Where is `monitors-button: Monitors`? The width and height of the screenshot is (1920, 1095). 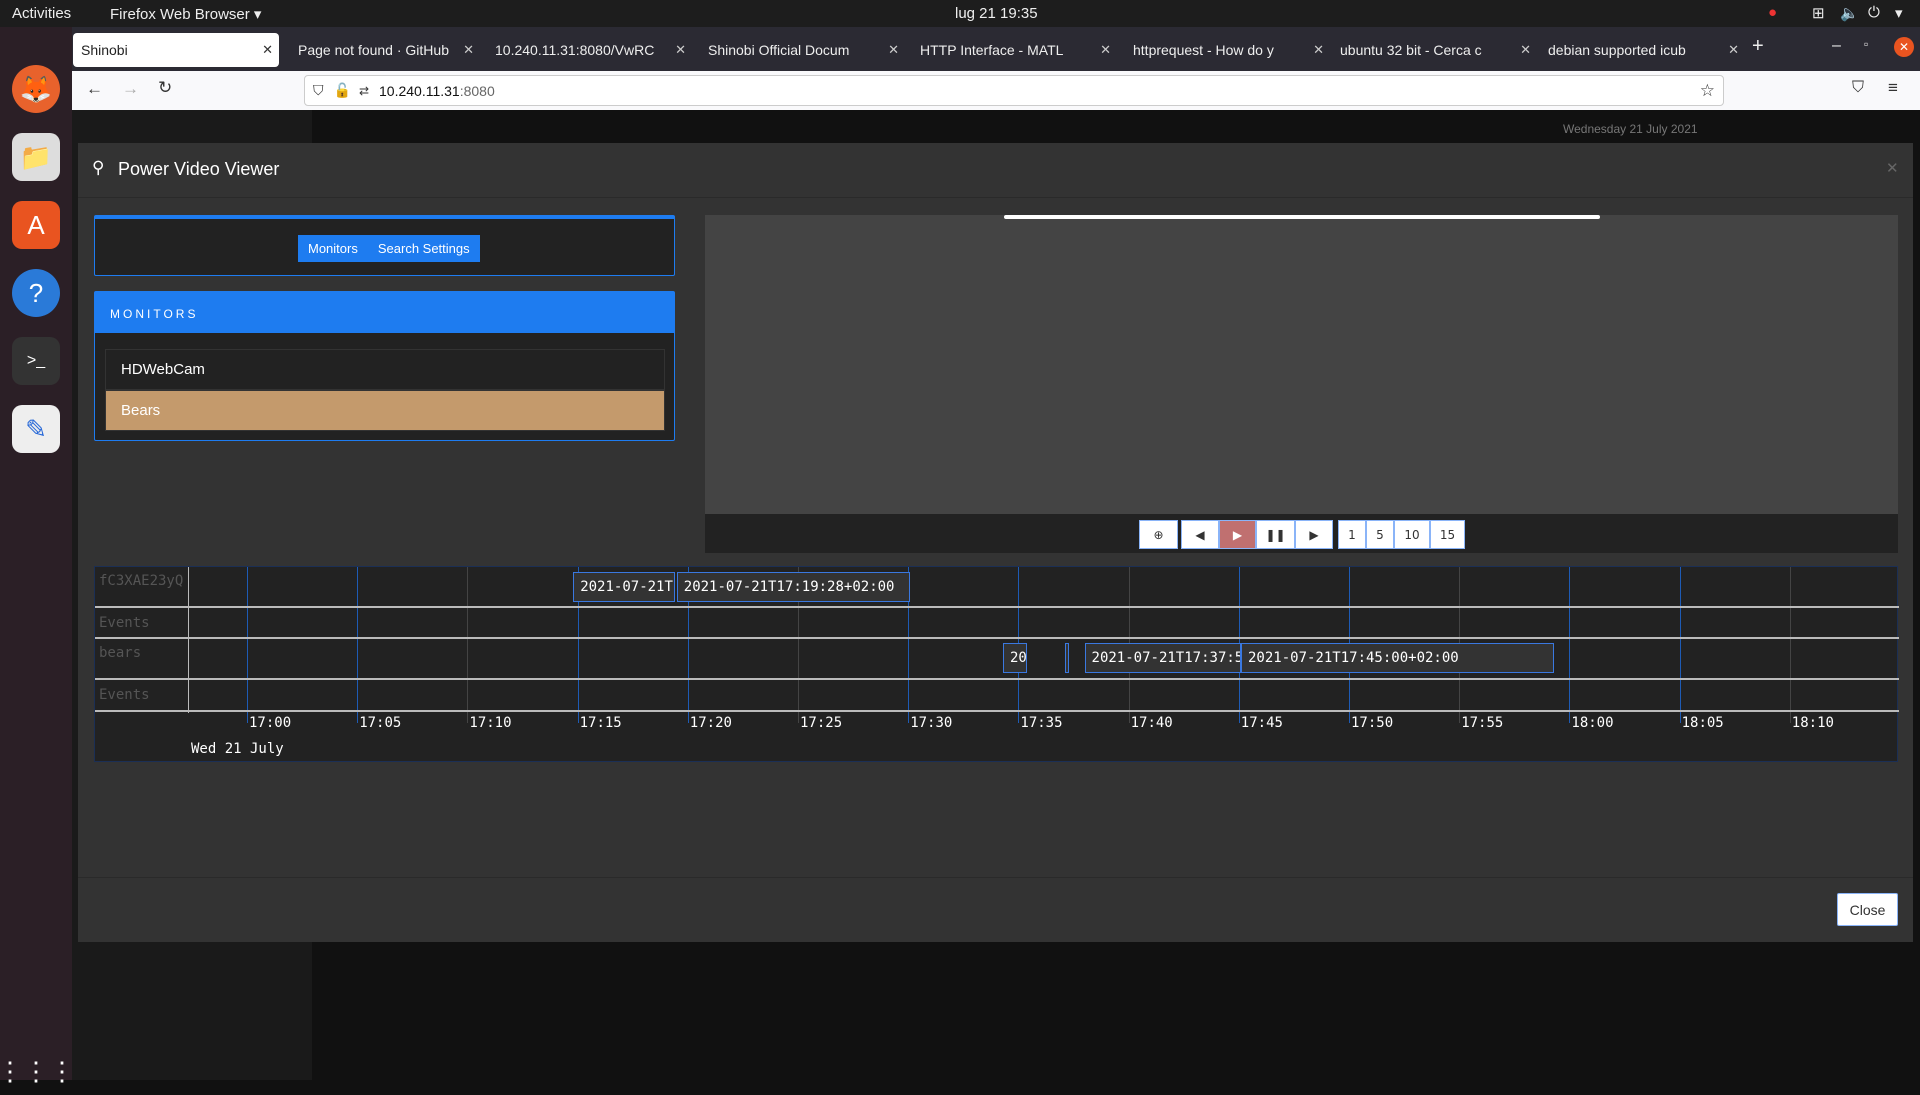 monitors-button: Monitors is located at coordinates (333, 248).